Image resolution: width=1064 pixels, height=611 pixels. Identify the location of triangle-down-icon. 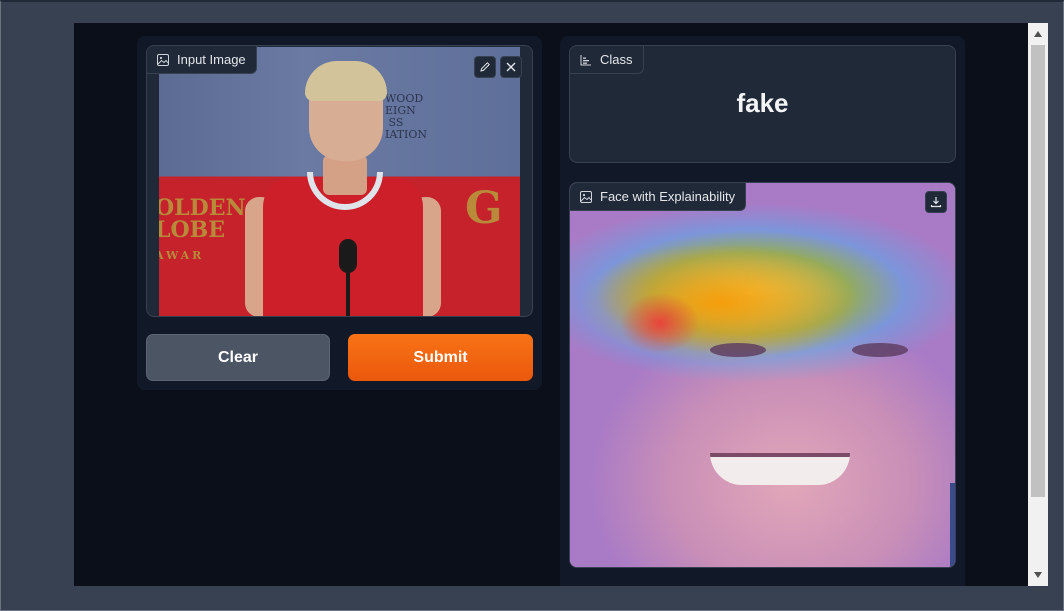
(1038, 575).